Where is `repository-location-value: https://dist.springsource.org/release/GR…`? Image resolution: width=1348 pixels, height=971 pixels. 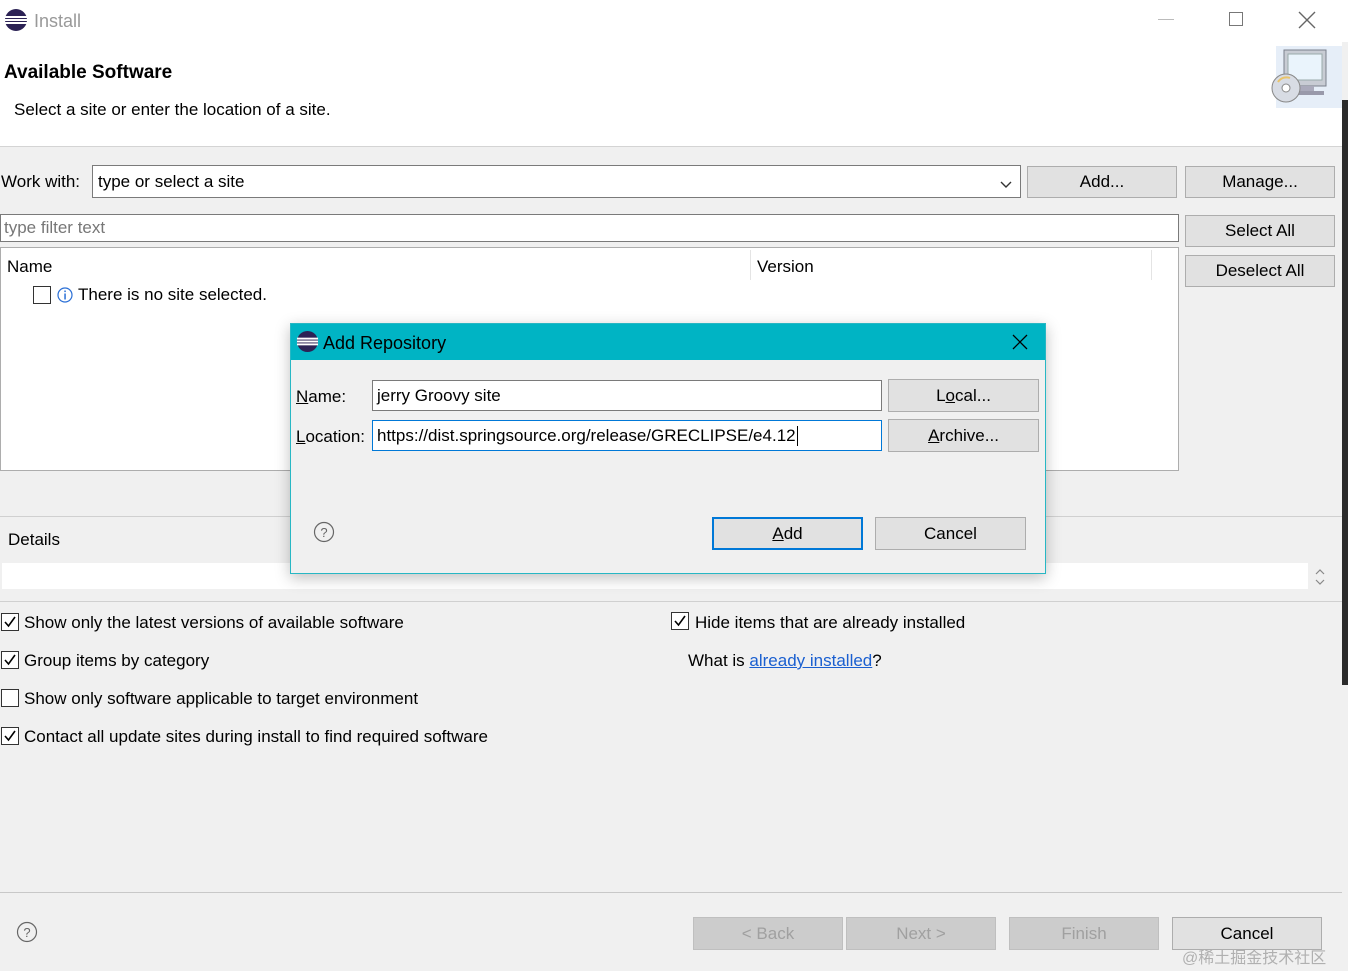
repository-location-value: https://dist.springsource.org/release/GR… is located at coordinates (586, 435).